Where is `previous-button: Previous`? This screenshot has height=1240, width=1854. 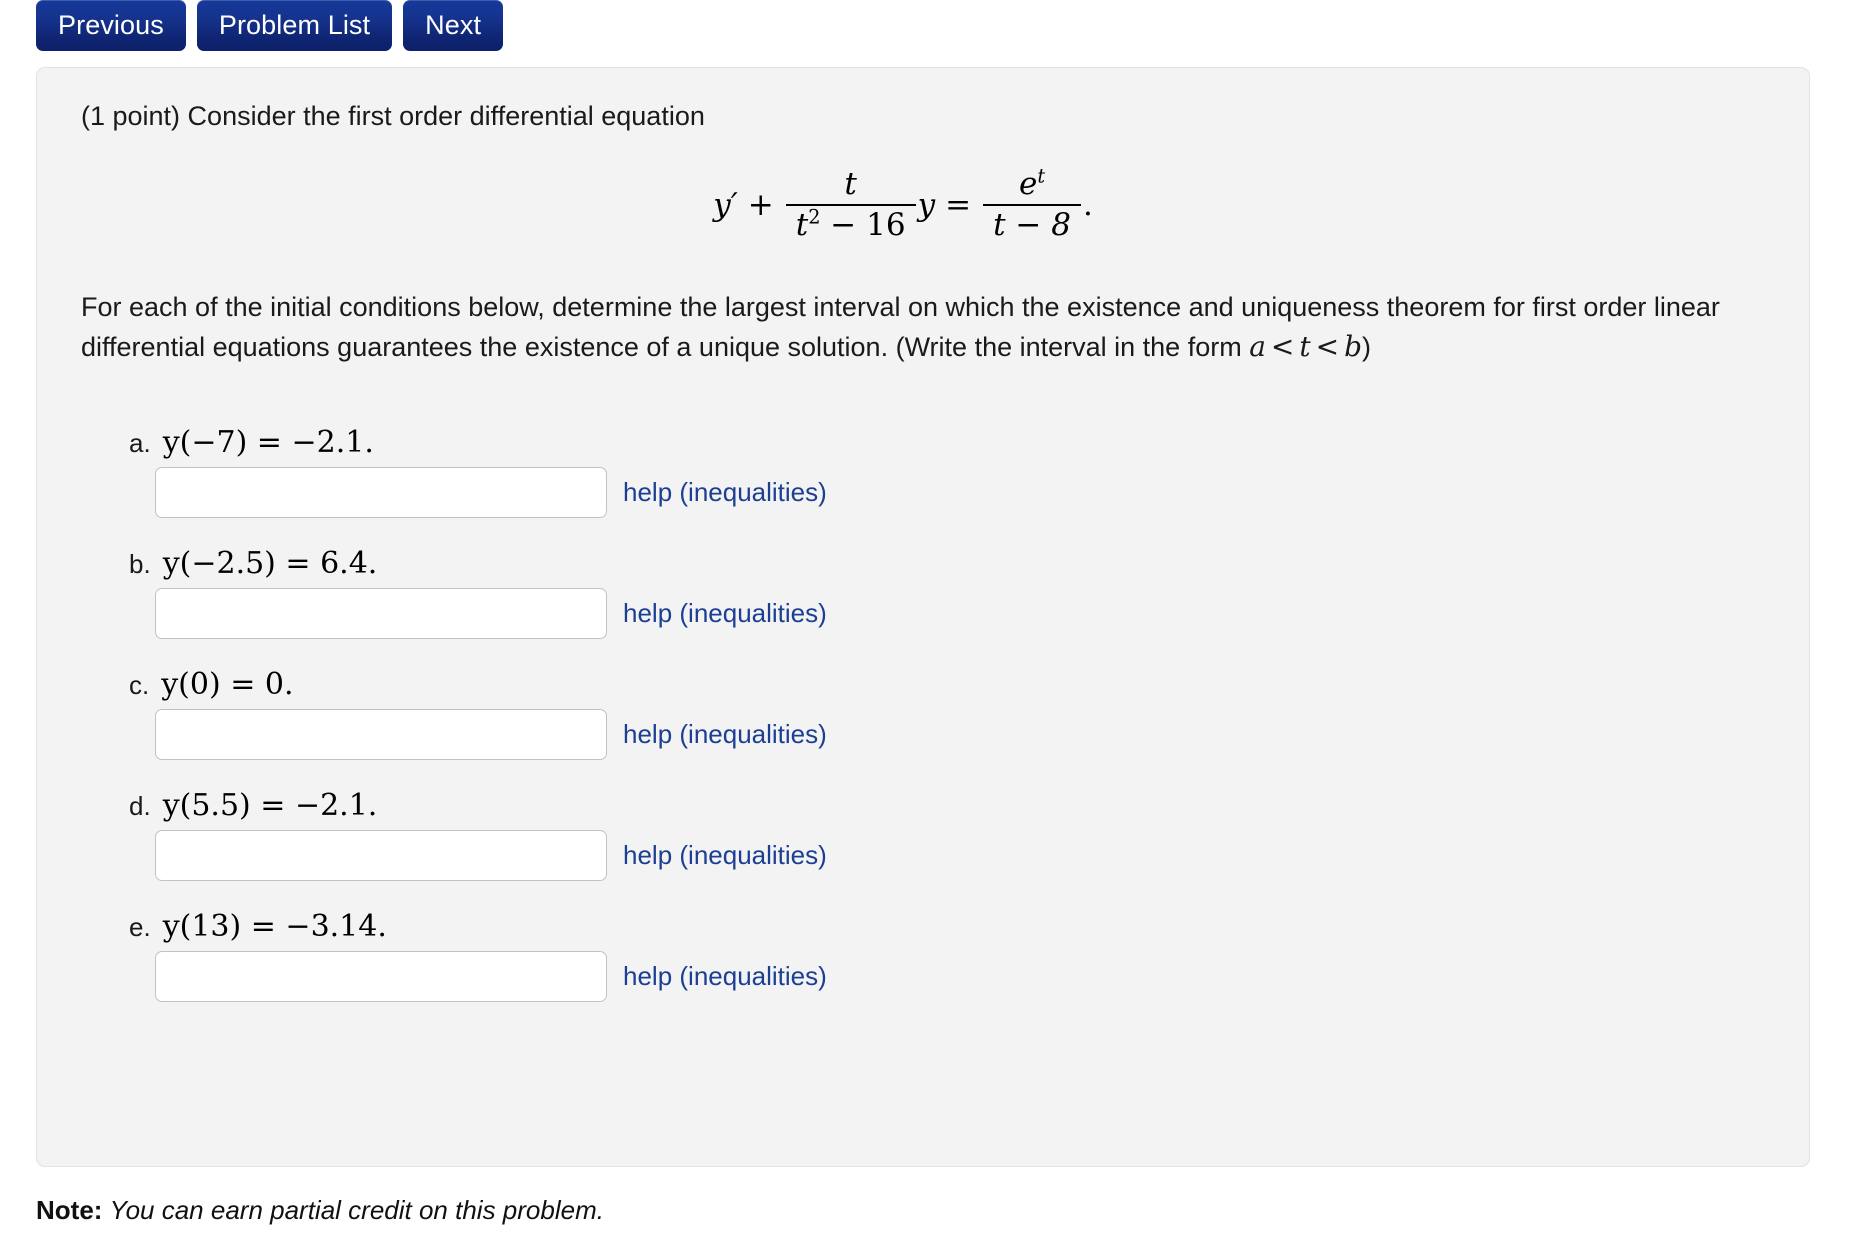
previous-button: Previous is located at coordinates (111, 25).